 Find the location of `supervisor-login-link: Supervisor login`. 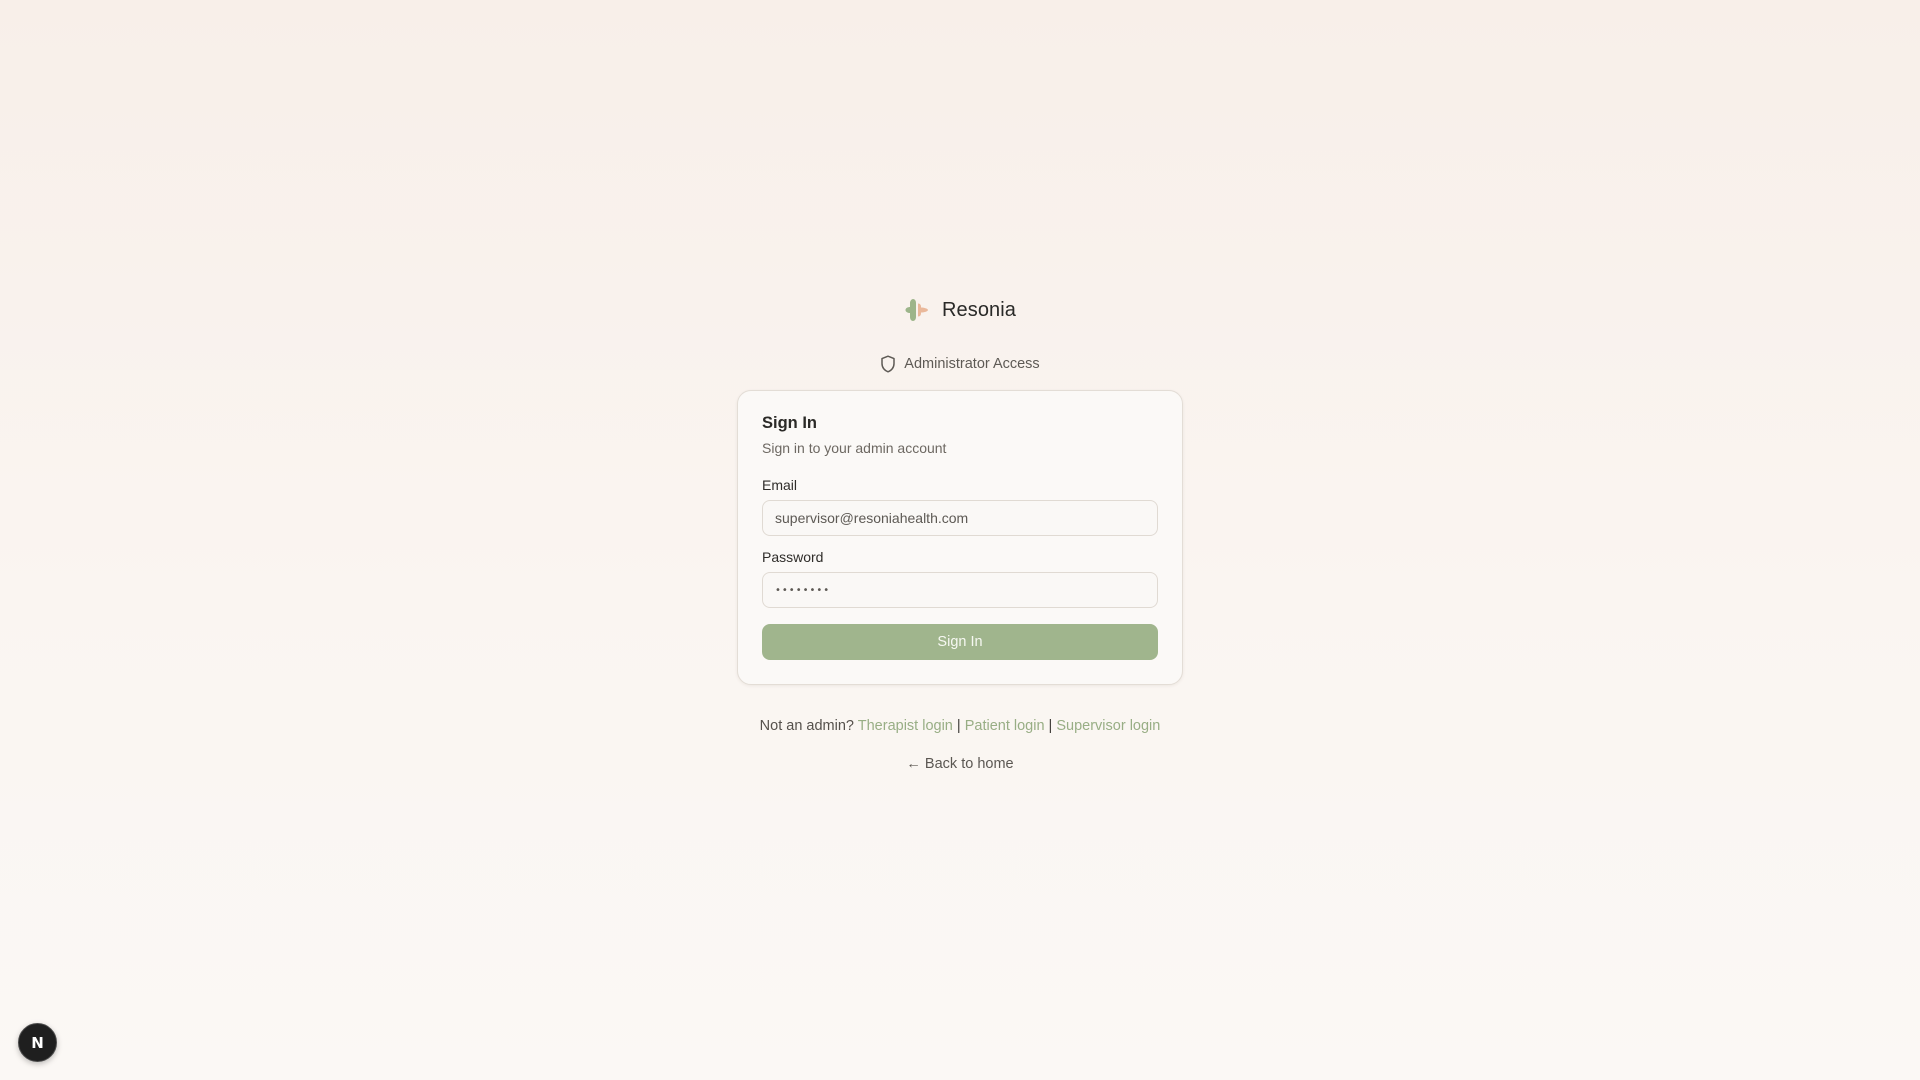

supervisor-login-link: Supervisor login is located at coordinates (1108, 726).